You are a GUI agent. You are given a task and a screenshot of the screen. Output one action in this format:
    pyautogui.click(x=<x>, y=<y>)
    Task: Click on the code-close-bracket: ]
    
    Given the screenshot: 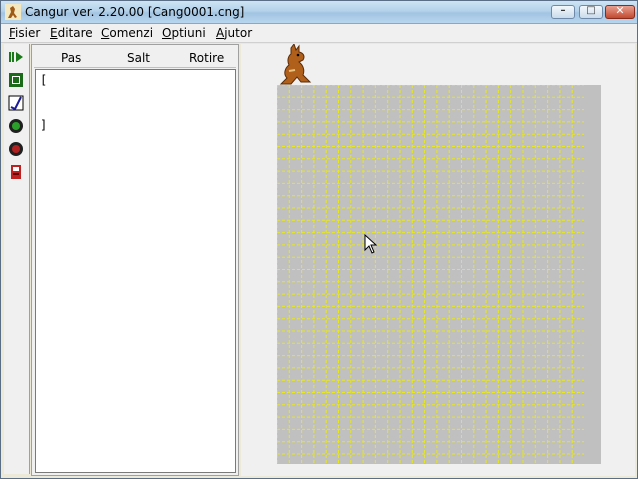 What is the action you would take?
    pyautogui.click(x=44, y=125)
    